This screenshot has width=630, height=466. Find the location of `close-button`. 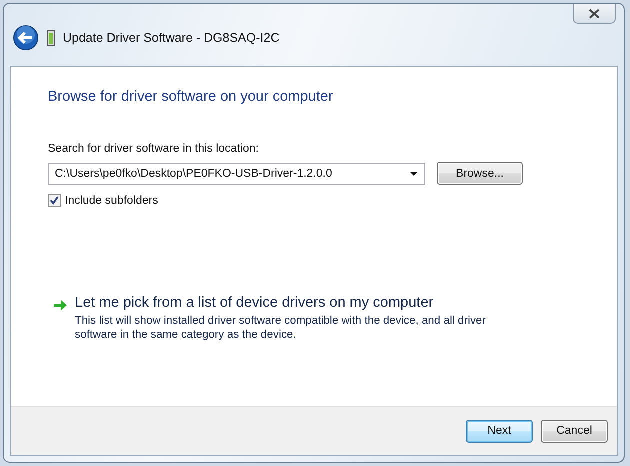

close-button is located at coordinates (594, 14).